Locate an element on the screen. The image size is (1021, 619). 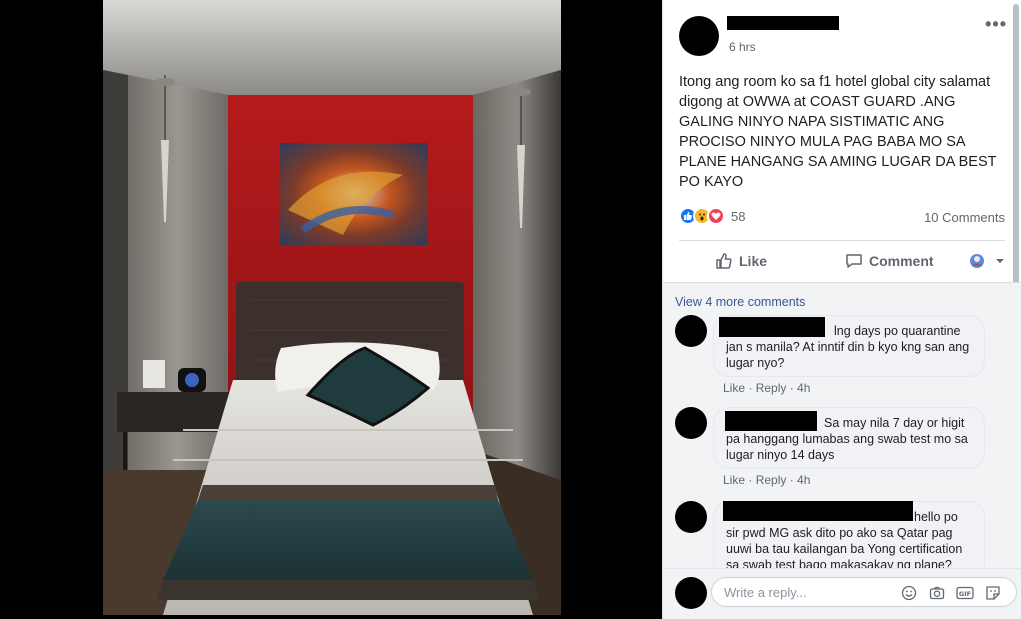
comment-button-label: Comment is located at coordinates (901, 261).